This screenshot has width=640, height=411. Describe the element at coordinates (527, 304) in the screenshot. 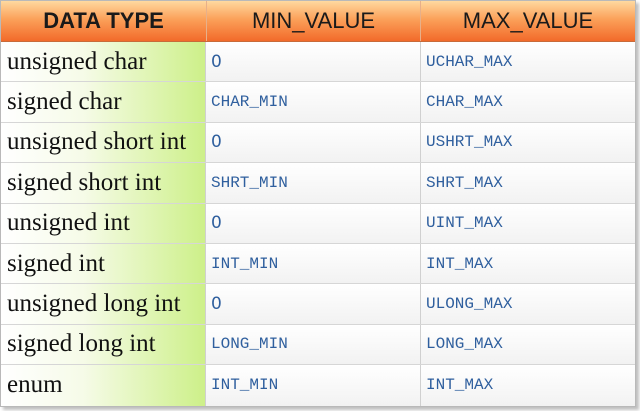

I see `max-value-cell: ULONG_MAX` at that location.